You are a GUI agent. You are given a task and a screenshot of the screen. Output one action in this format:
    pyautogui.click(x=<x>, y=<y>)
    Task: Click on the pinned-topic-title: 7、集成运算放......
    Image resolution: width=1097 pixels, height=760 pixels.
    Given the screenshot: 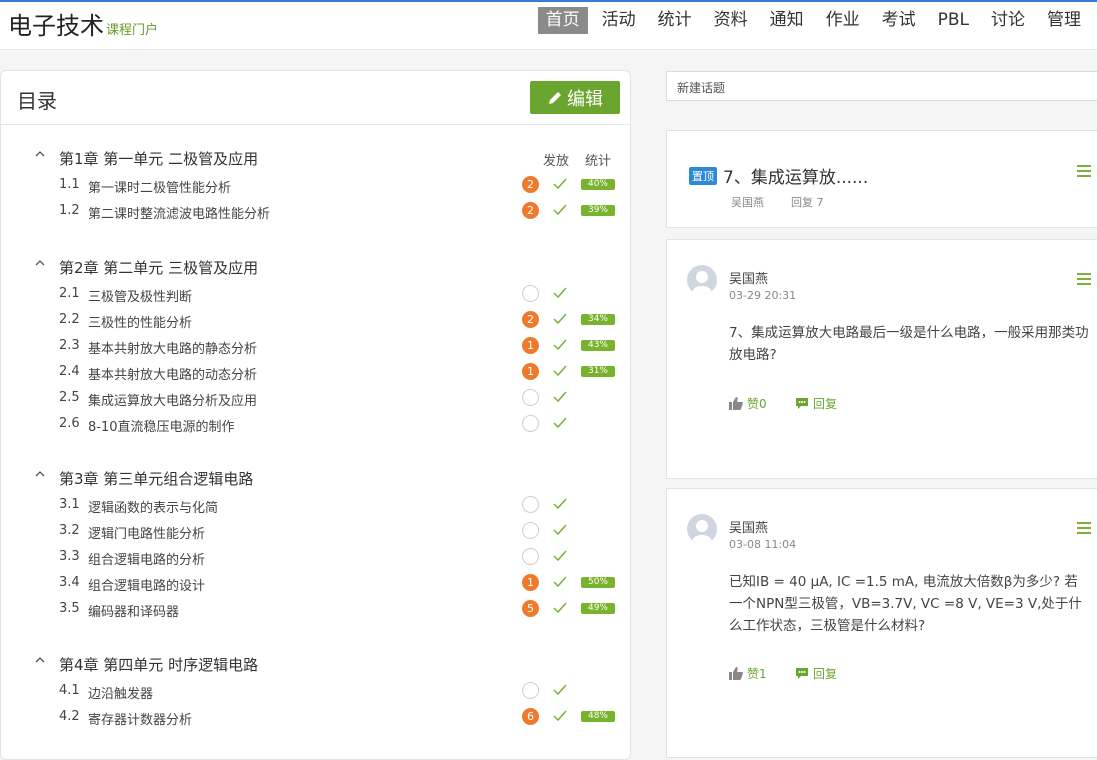 What is the action you would take?
    pyautogui.click(x=795, y=175)
    